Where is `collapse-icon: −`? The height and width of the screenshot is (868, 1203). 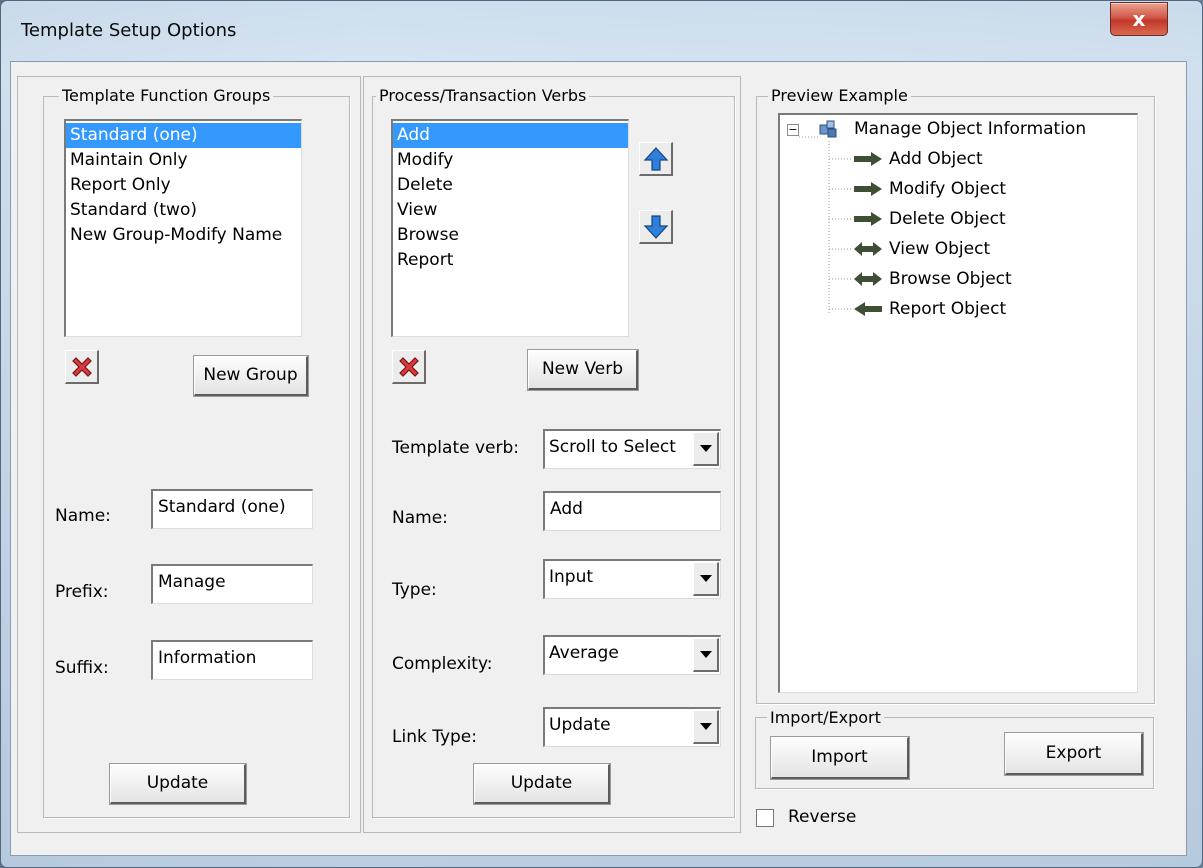 collapse-icon: − is located at coordinates (793, 130).